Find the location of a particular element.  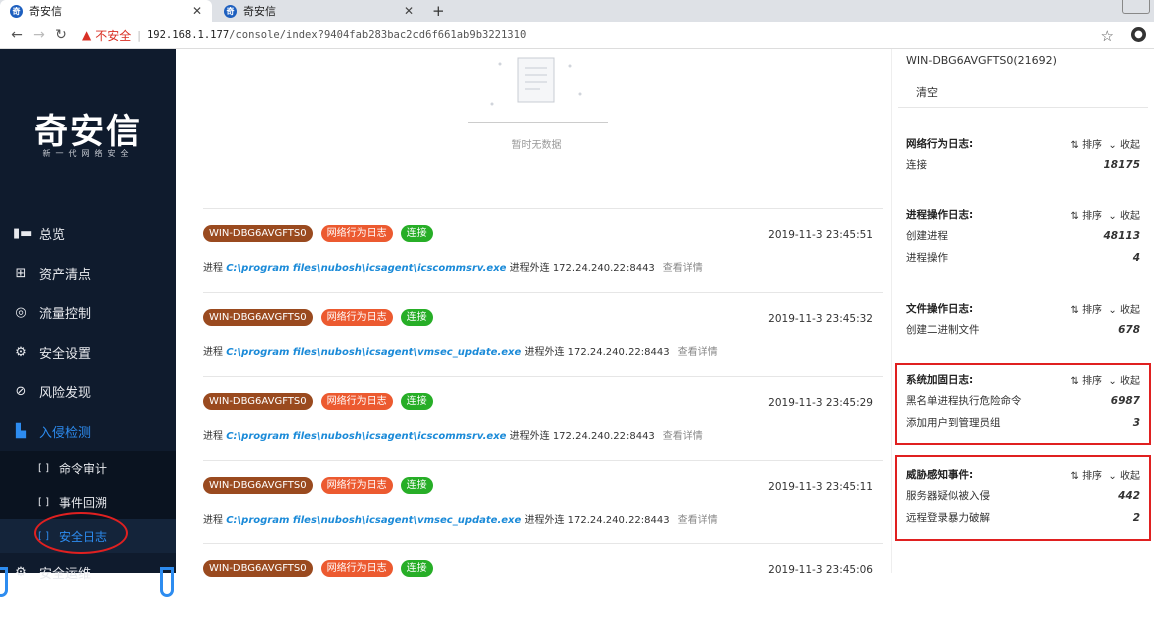

section-controls: ⇅ 排序 ⌄ 收起 is located at coordinates (1105, 214).